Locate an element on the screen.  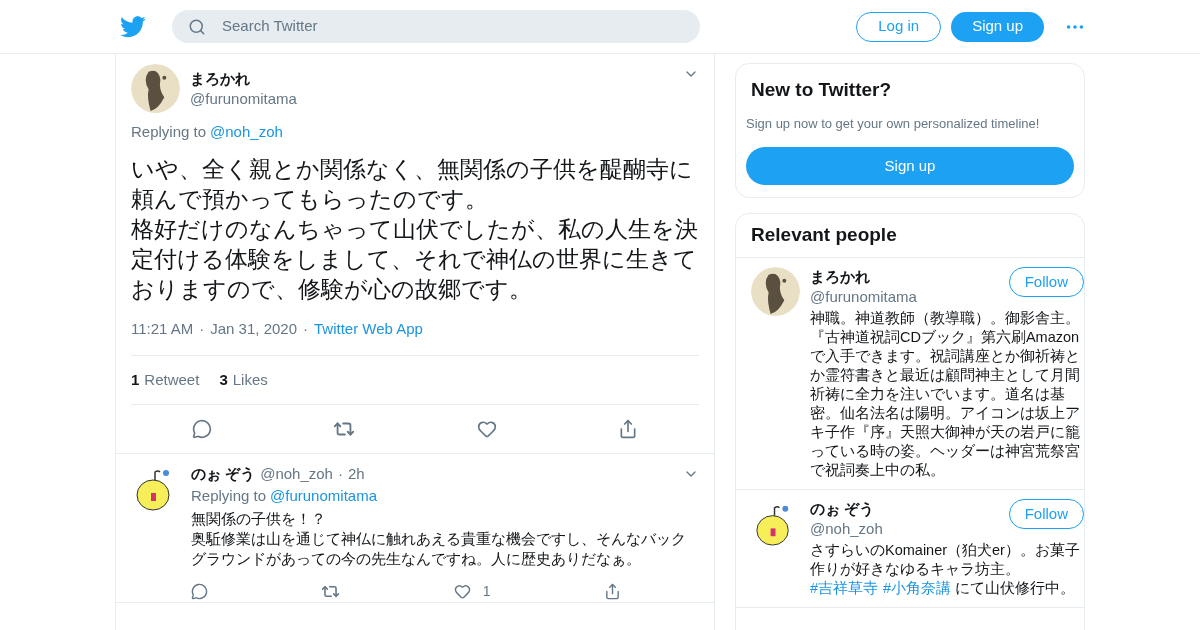
card-text: Sign up now to get your own personalized timeline! is located at coordinates (893, 123).